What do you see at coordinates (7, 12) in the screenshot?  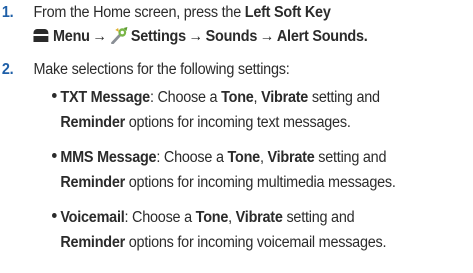 I see `step-number: 1.` at bounding box center [7, 12].